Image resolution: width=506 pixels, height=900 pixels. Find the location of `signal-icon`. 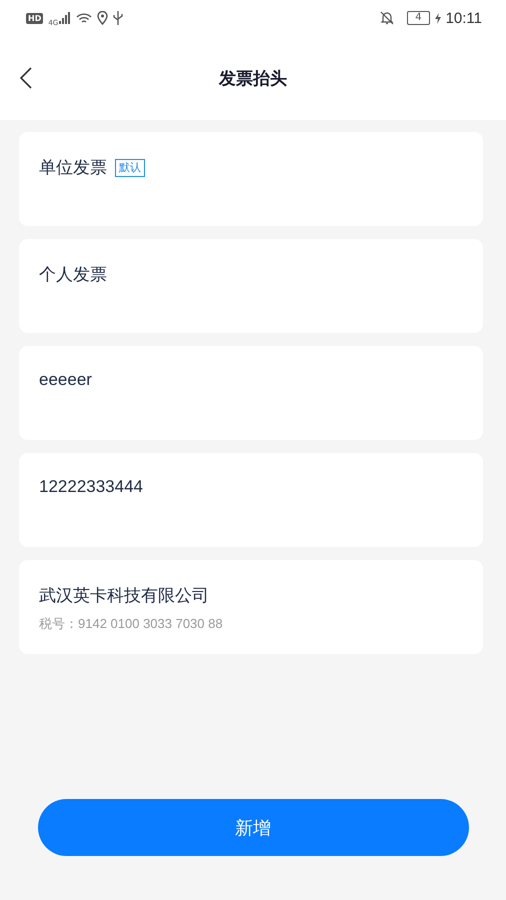

signal-icon is located at coordinates (65, 18).